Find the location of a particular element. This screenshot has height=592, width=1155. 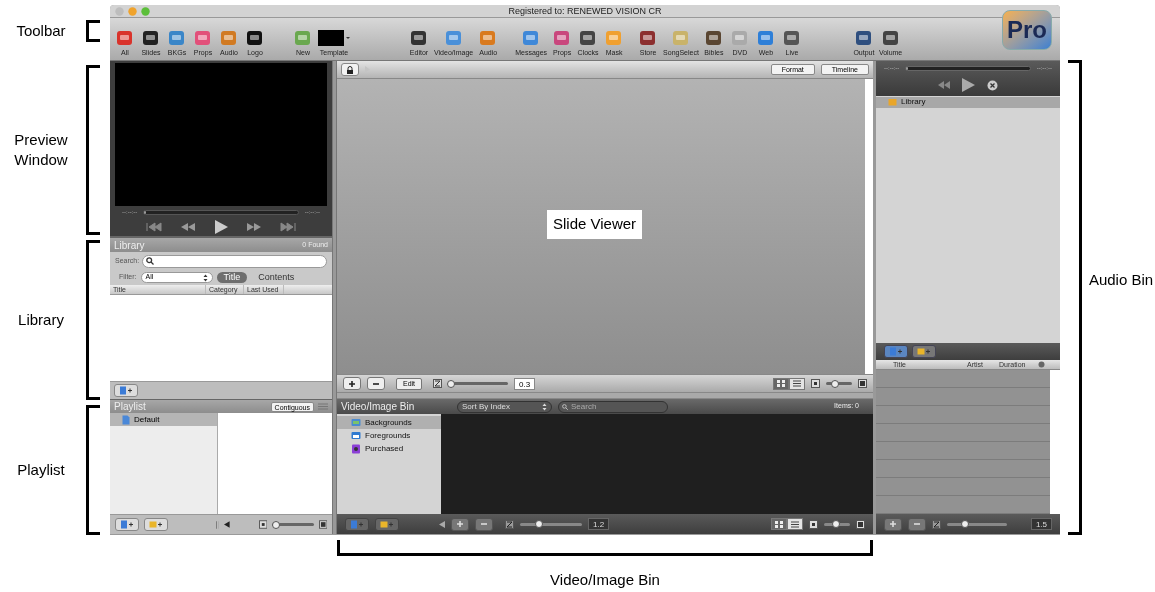

column-options-icon is located at coordinates (1041, 365).